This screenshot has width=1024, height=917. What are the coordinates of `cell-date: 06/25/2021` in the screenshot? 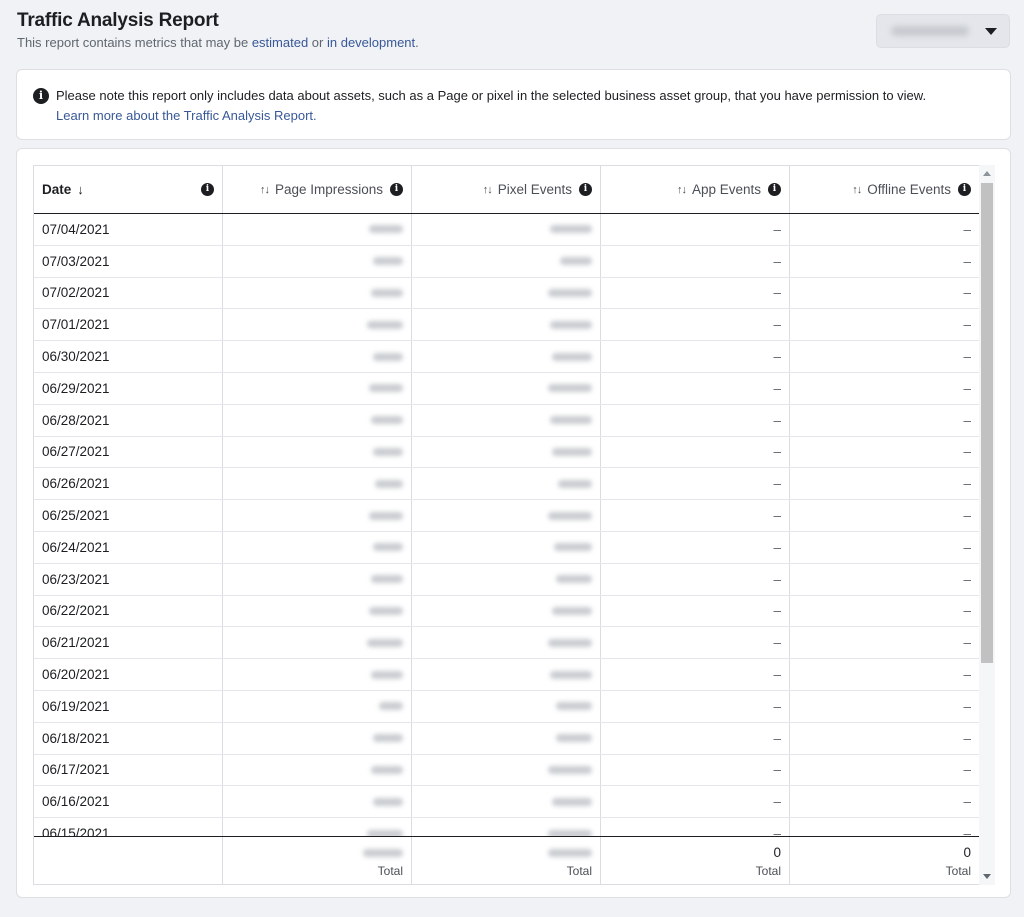 It's located at (128, 515).